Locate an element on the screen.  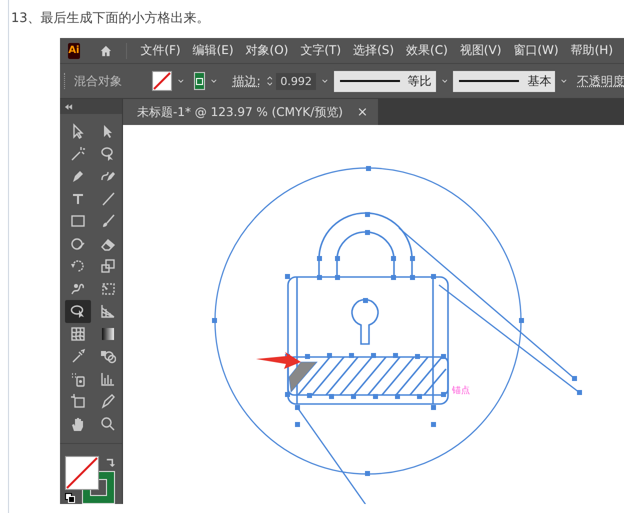
magic-wand-icon is located at coordinates (78, 154).